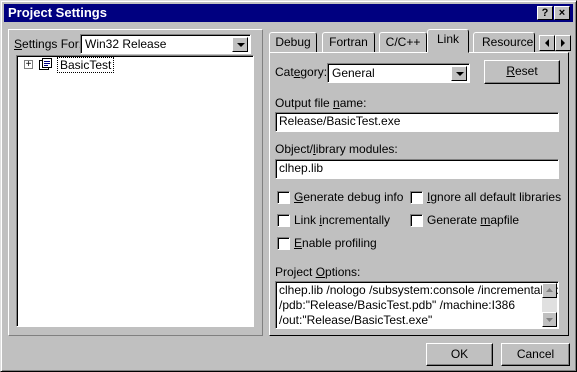 This screenshot has height=372, width=577. I want to click on link-incrementally-label: Link incrementally, so click(342, 220).